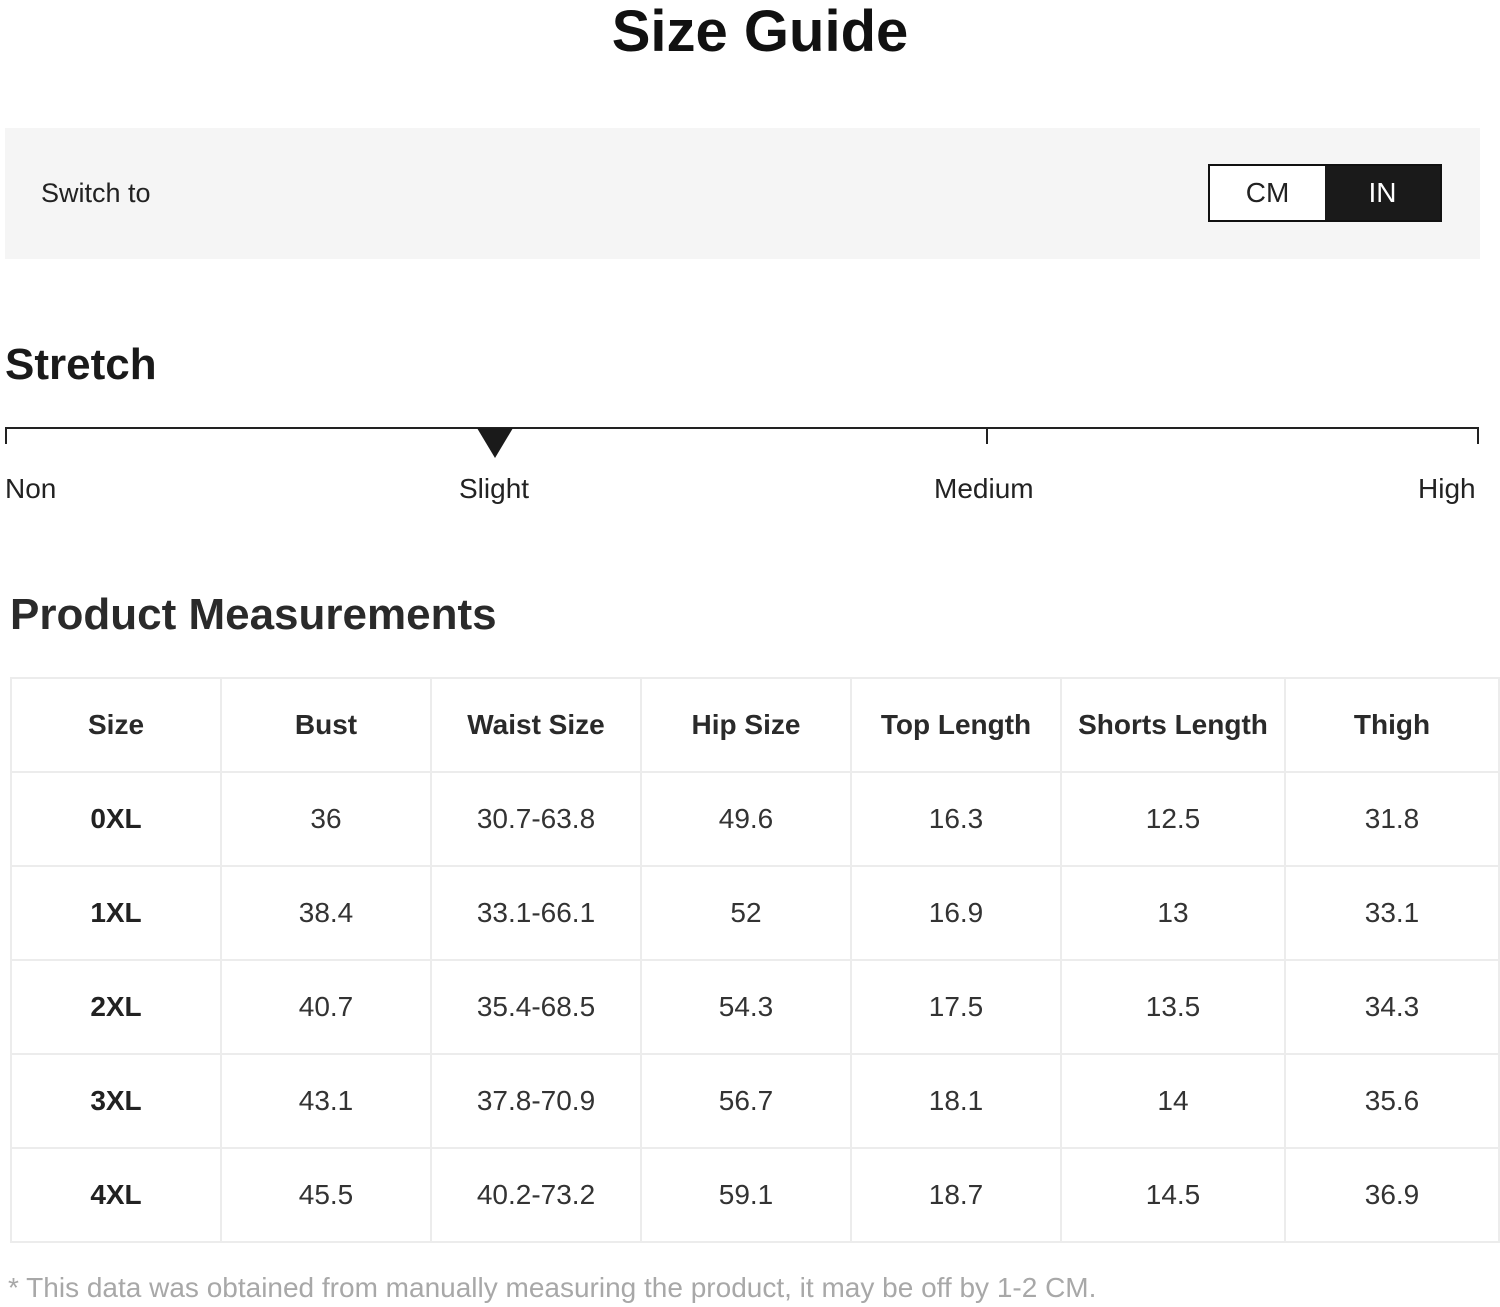 This screenshot has height=1307, width=1500. I want to click on table-cell: 54.3, so click(746, 1007).